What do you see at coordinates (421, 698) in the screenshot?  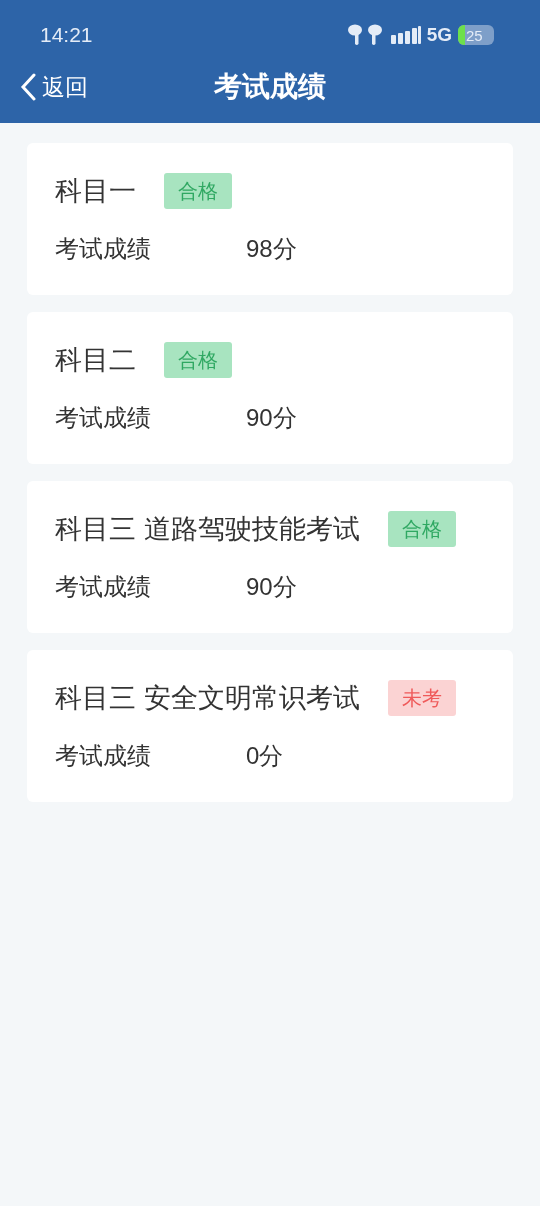 I see `status-tag: 未考` at bounding box center [421, 698].